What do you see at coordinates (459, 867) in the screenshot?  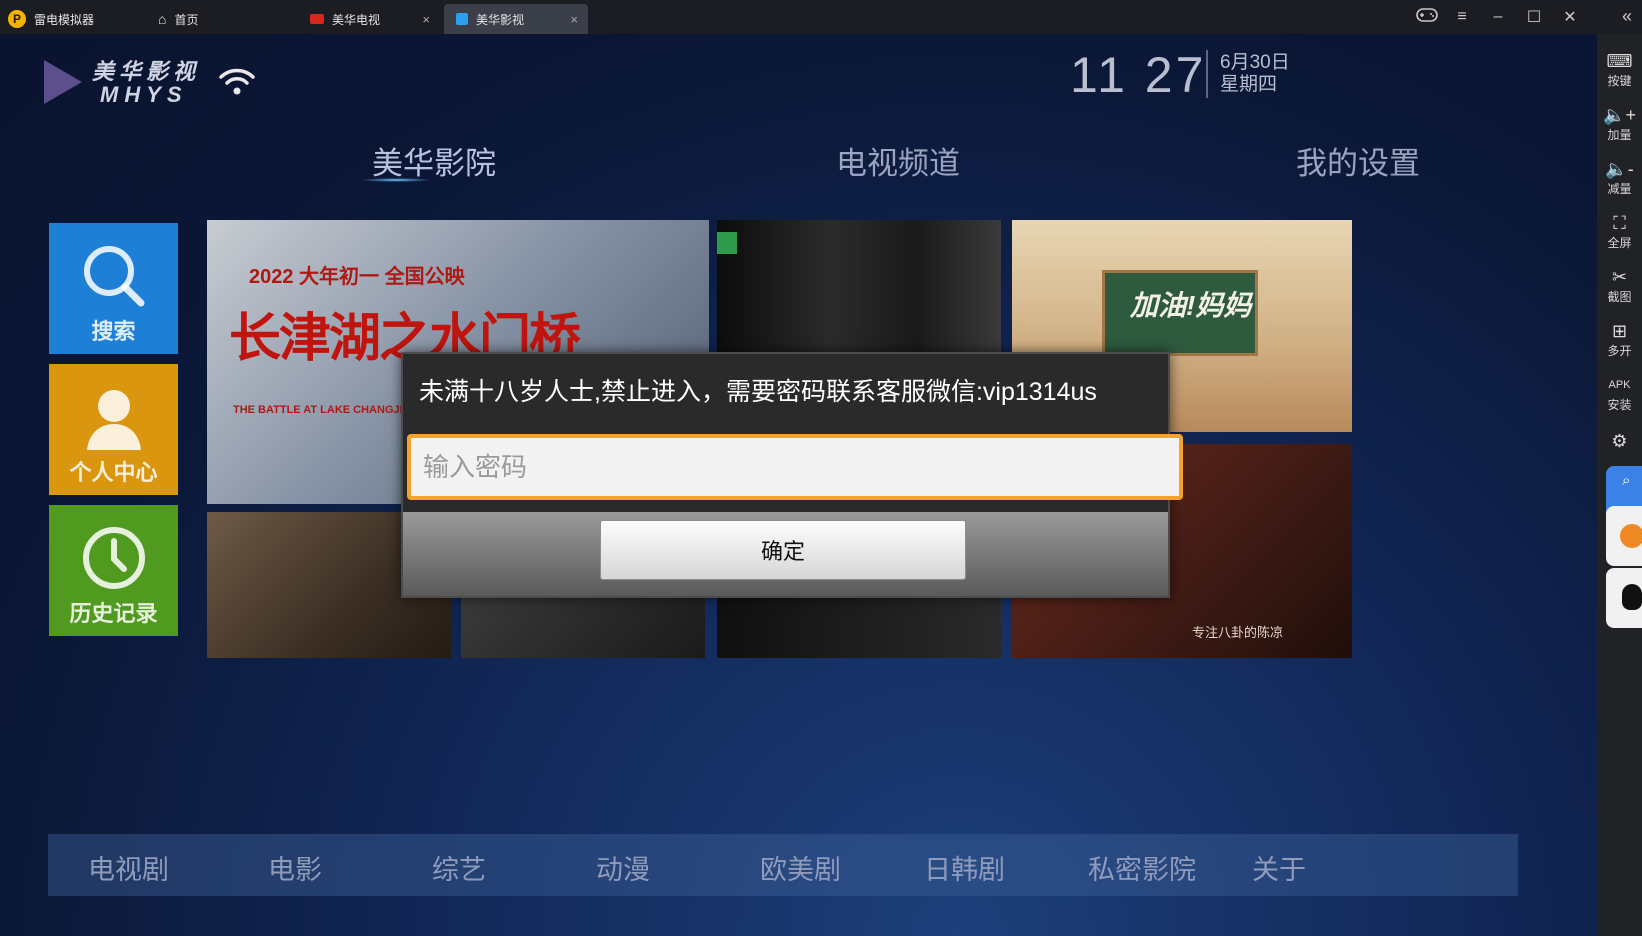 I see `category-variety: 综艺` at bounding box center [459, 867].